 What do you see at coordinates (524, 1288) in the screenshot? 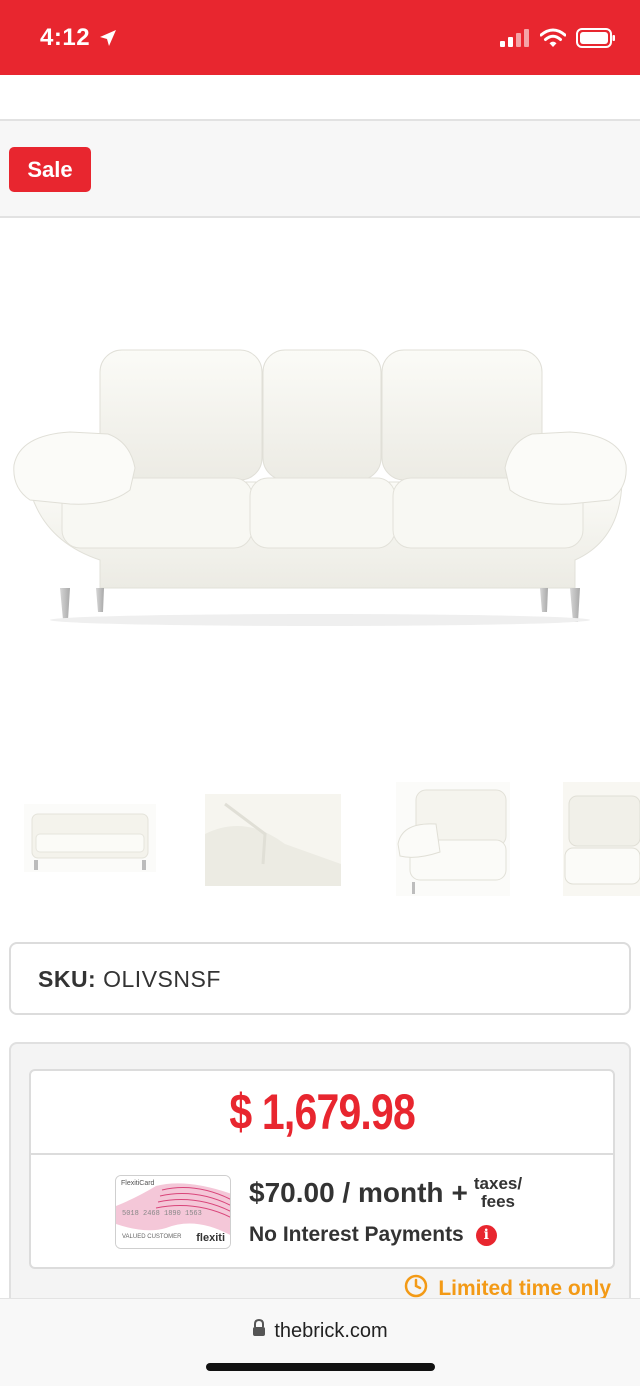
I see `limited-time-text: Limited time only` at bounding box center [524, 1288].